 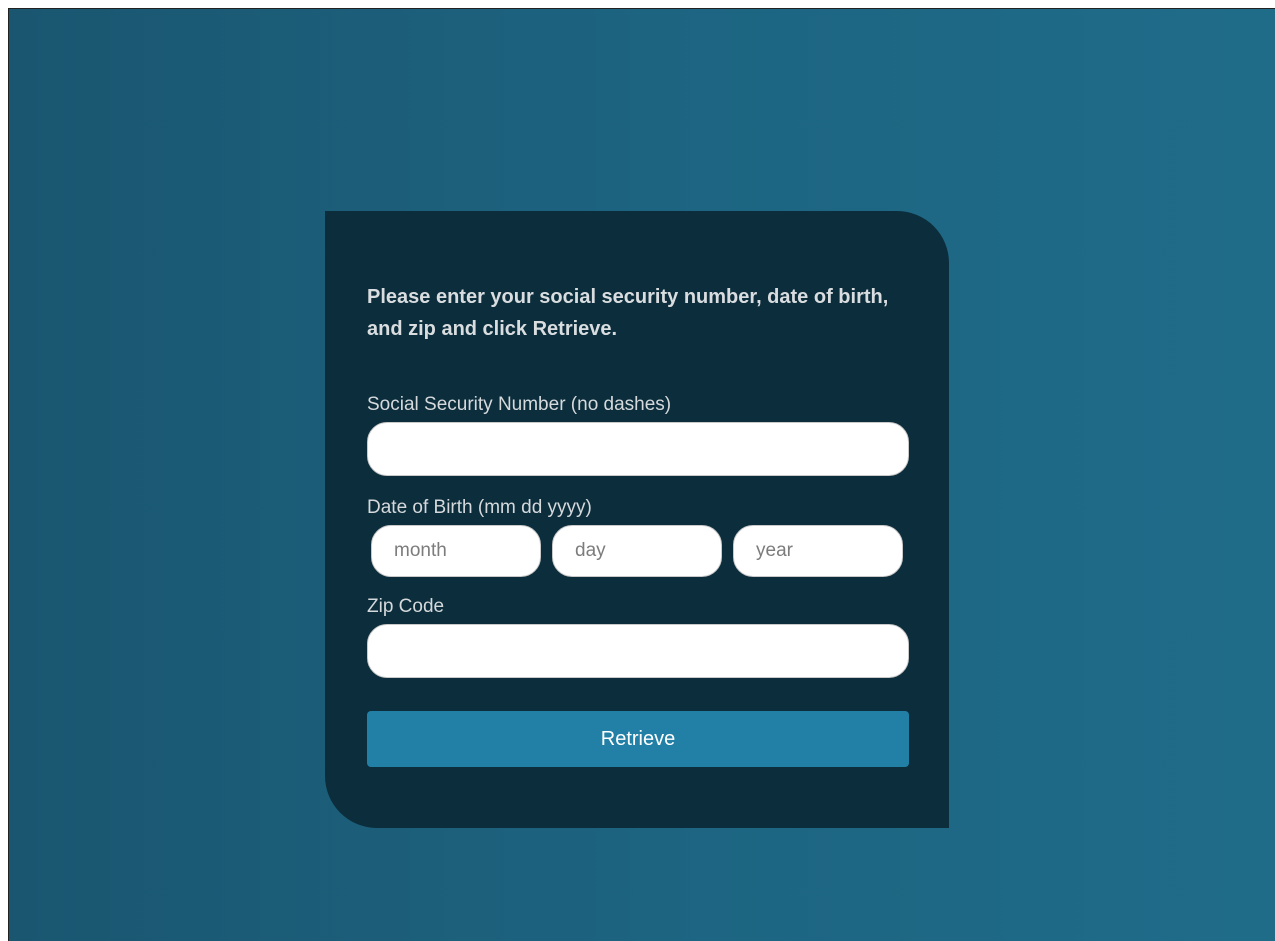 I want to click on dob-day-input, so click(x=637, y=551).